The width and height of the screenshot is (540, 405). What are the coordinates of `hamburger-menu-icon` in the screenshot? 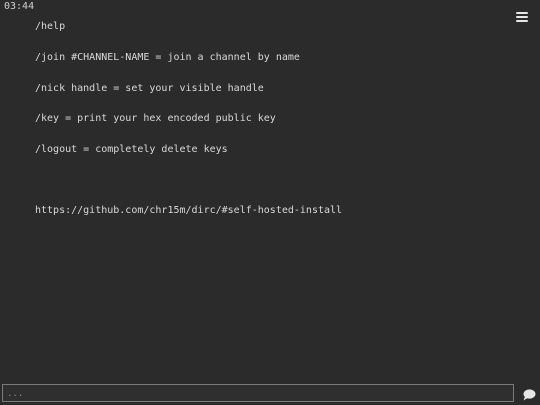 It's located at (522, 17).